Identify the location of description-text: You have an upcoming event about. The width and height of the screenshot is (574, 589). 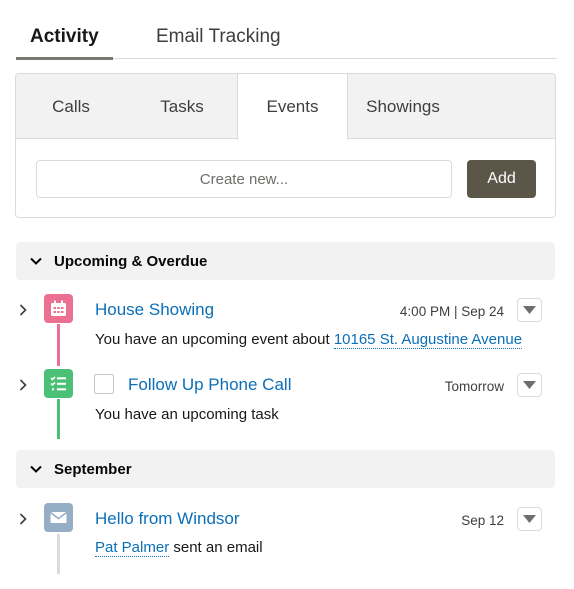
(214, 339).